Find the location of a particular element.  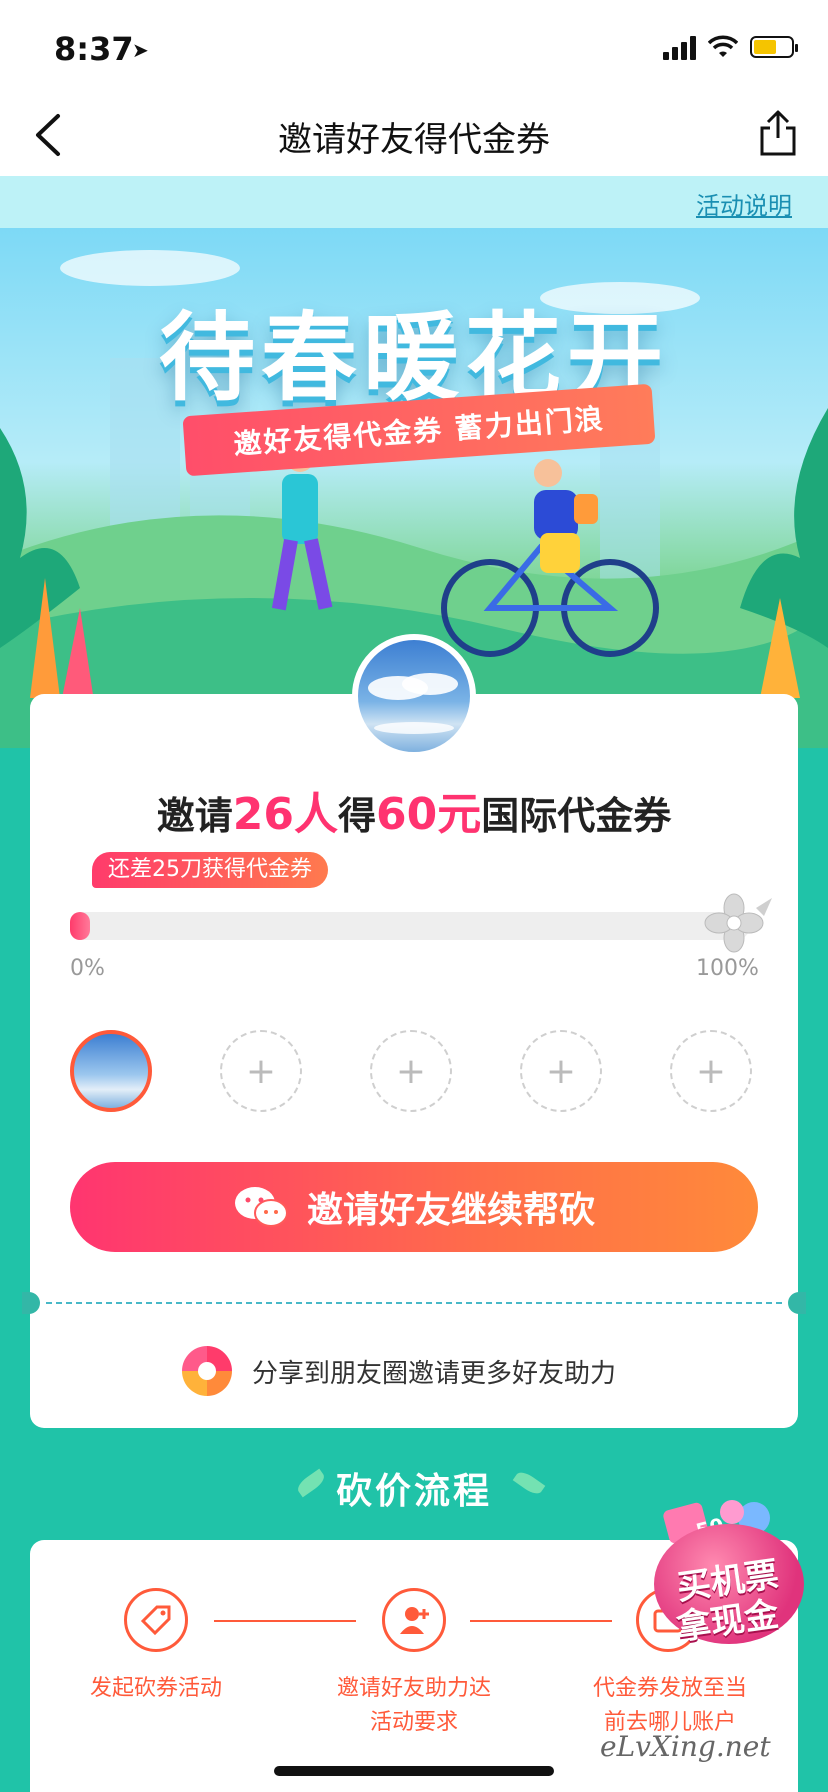

invite-friends-button: 邀请好友继续帮砍 is located at coordinates (414, 1207).